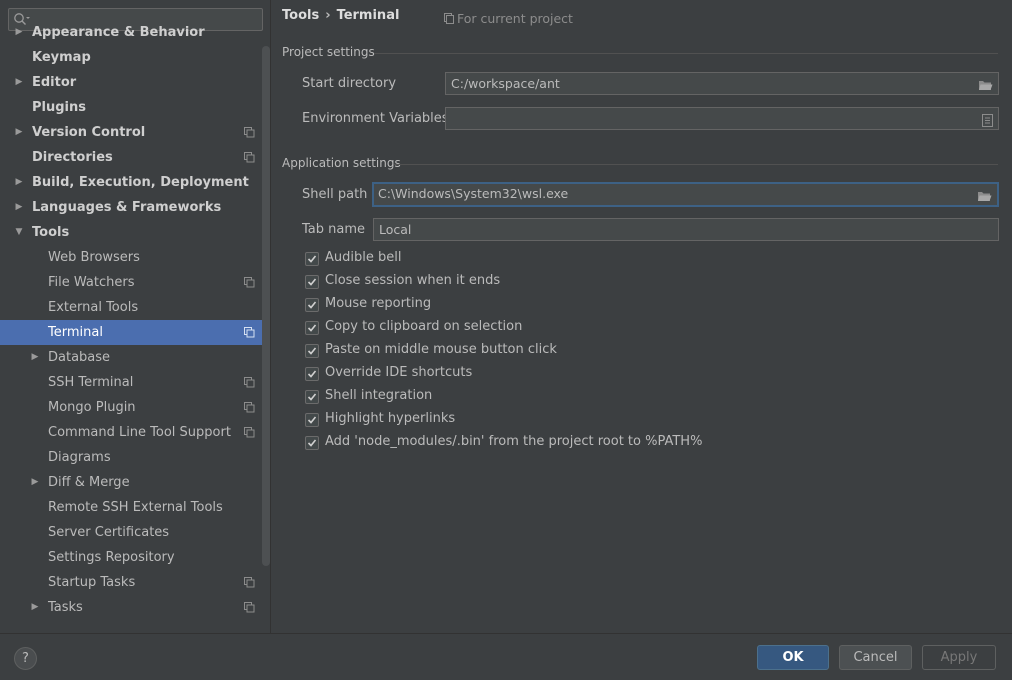 The image size is (1012, 680). I want to click on project-icon, so click(449, 18).